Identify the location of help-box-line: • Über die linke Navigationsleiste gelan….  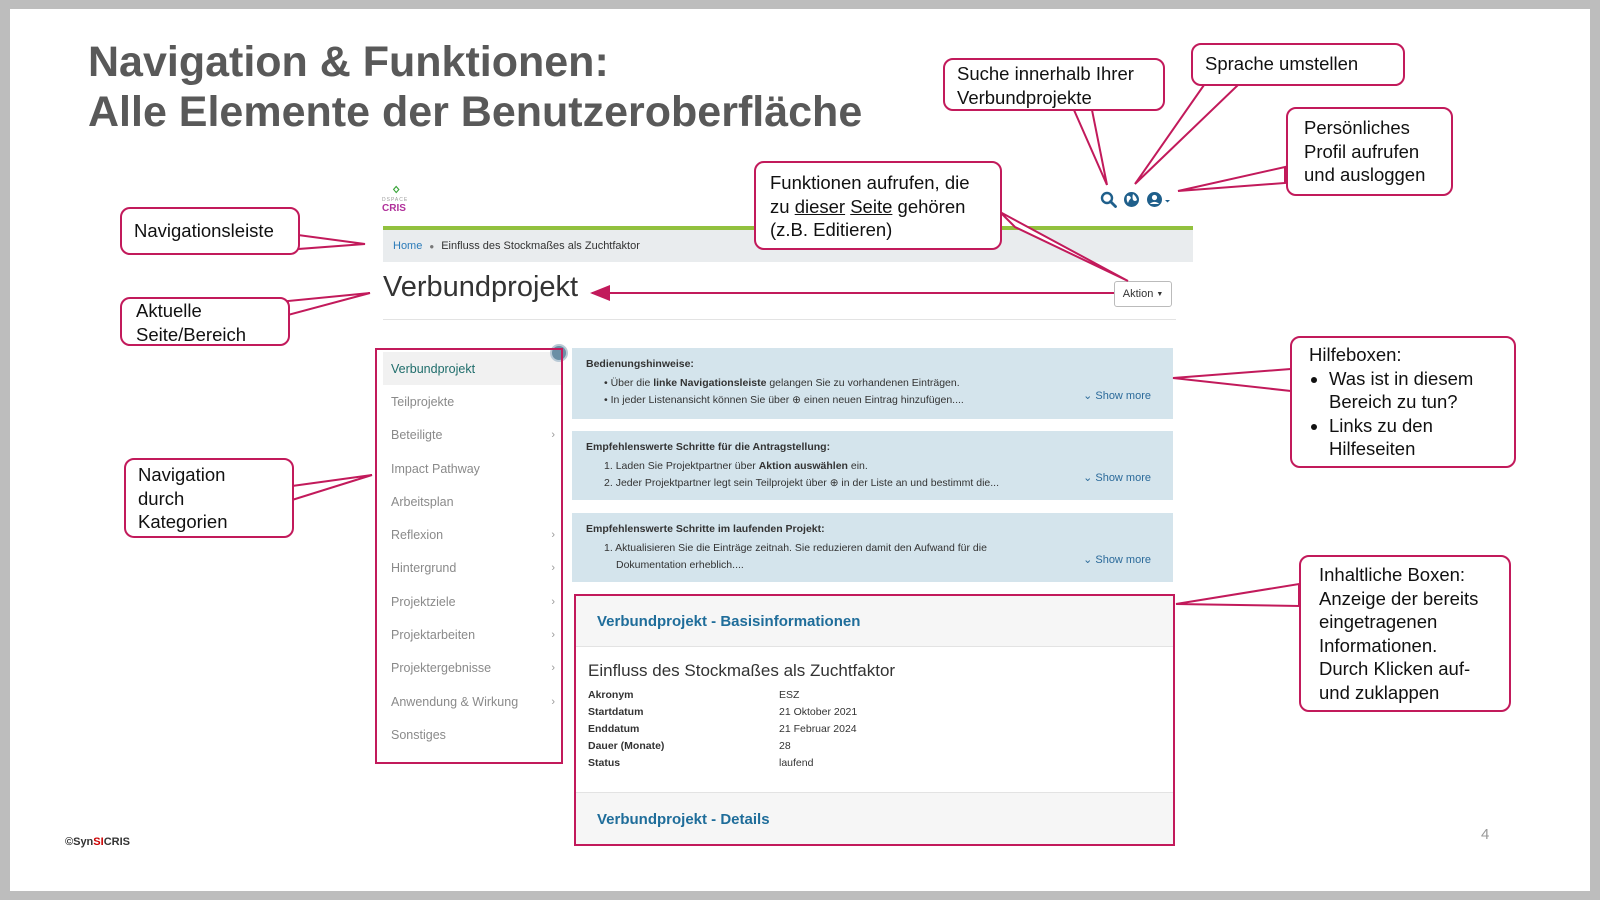
(782, 383).